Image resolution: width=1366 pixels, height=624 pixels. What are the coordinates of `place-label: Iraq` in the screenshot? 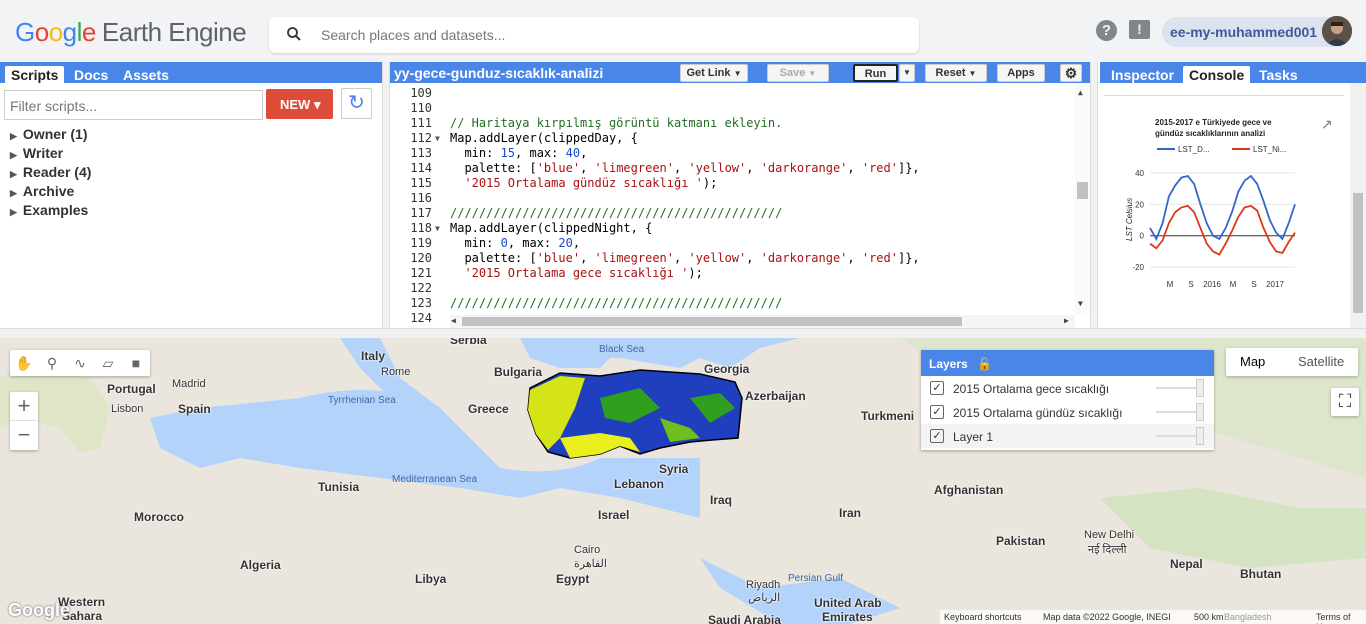 It's located at (721, 500).